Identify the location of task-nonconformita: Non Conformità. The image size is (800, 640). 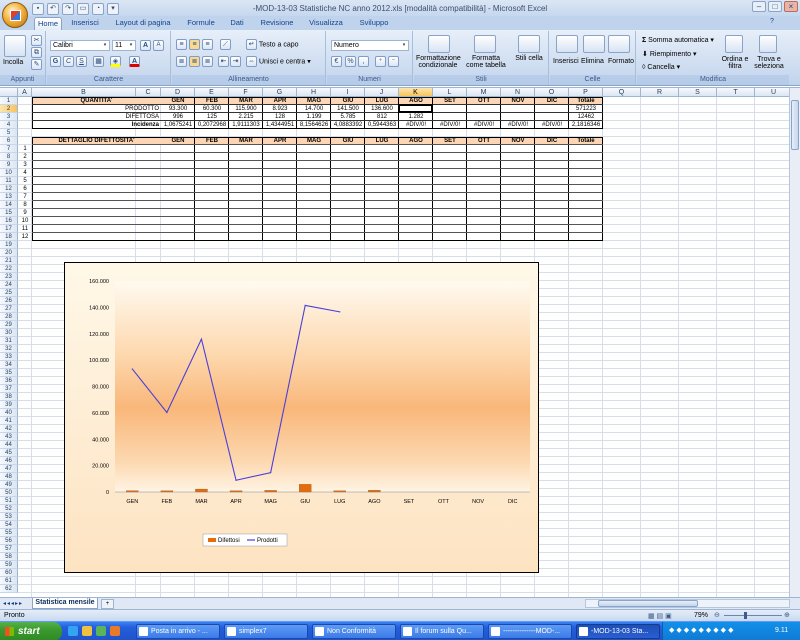
(354, 631).